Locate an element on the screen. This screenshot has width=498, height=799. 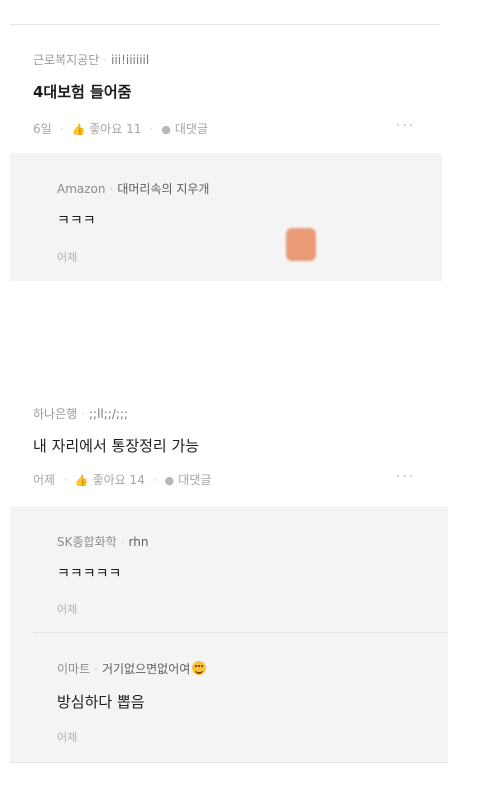
reply-author: Amazon · 대머리속의 지우개 is located at coordinates (133, 188).